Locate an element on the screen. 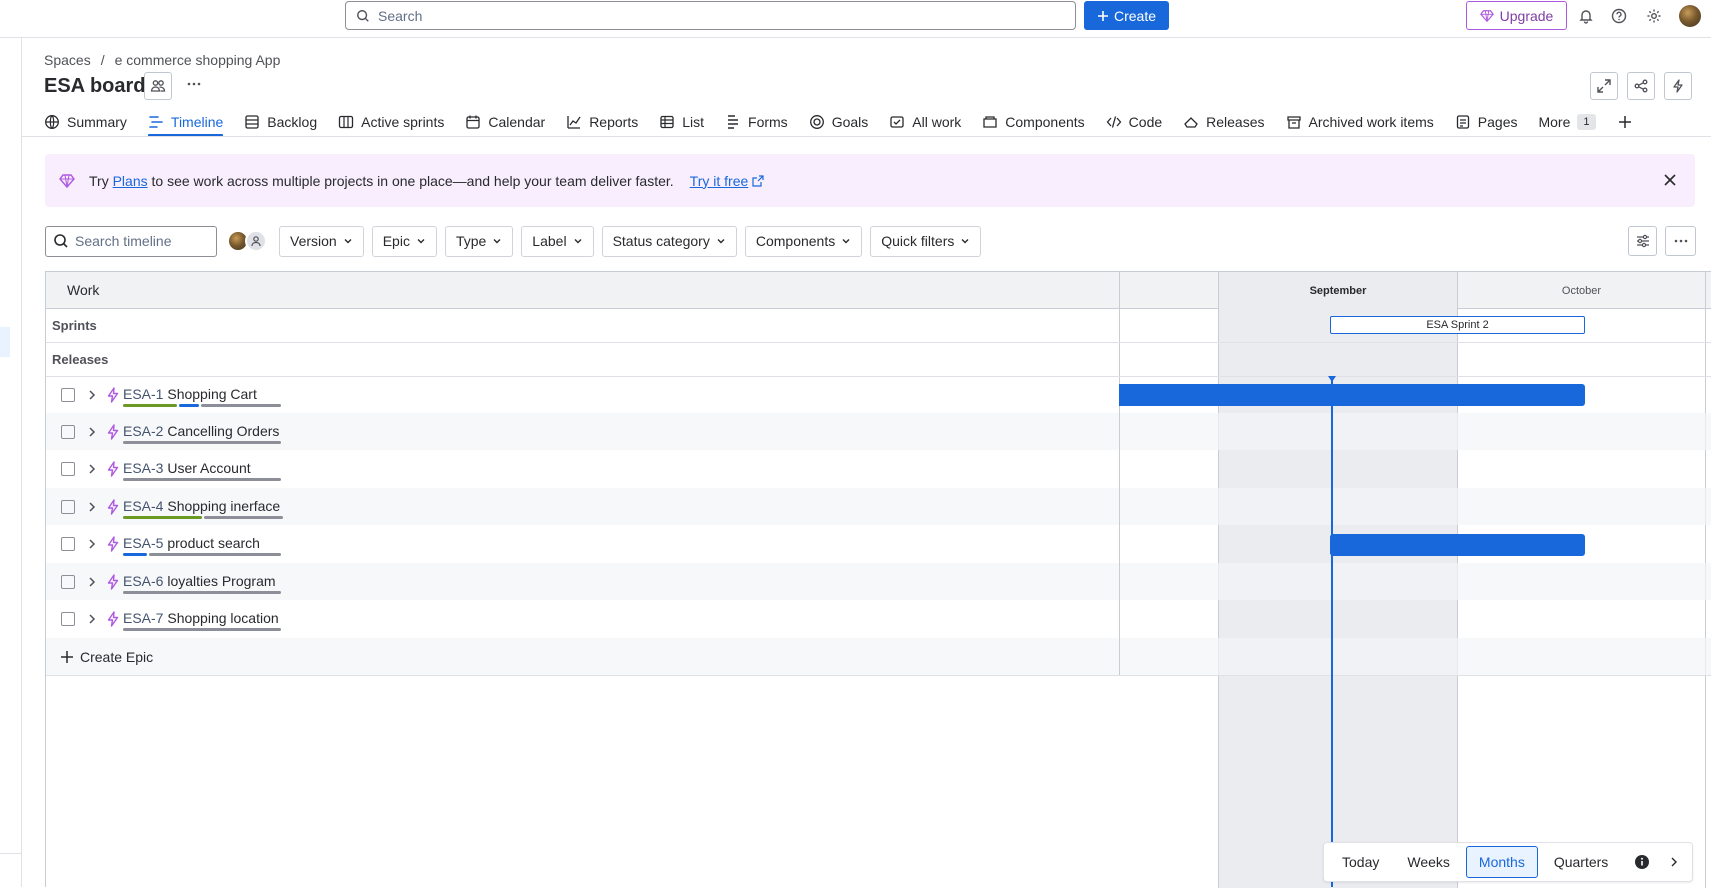 The width and height of the screenshot is (1711, 888). epic-title: ESA-1 Shopping Cart is located at coordinates (190, 394).